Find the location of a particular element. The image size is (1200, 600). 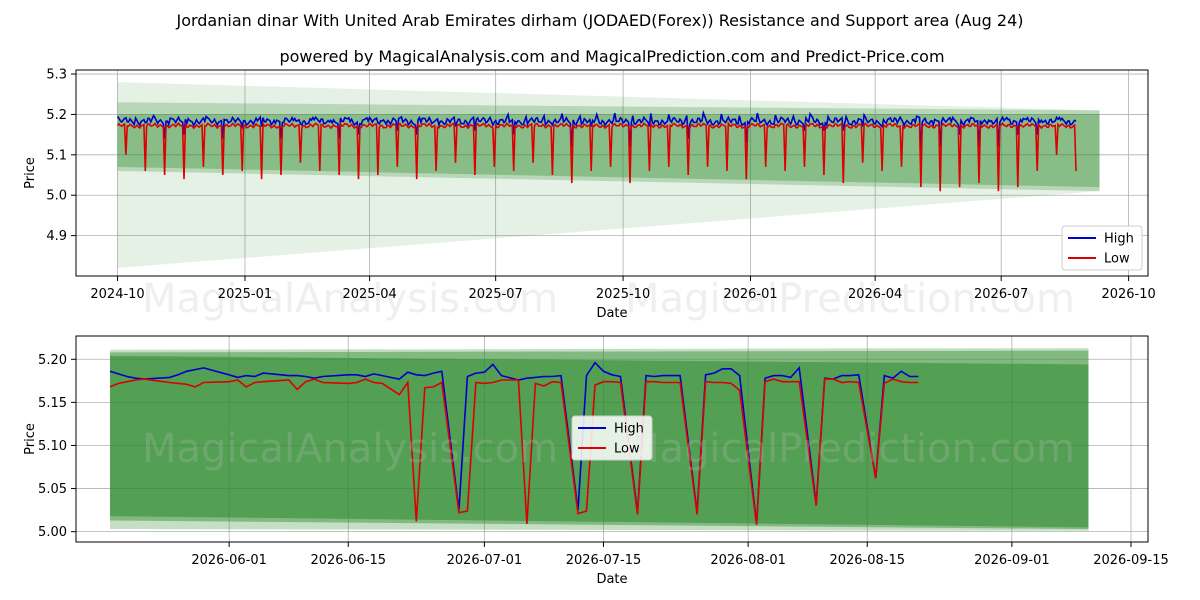

overview-legend-label-high: High is located at coordinates (1119, 239).